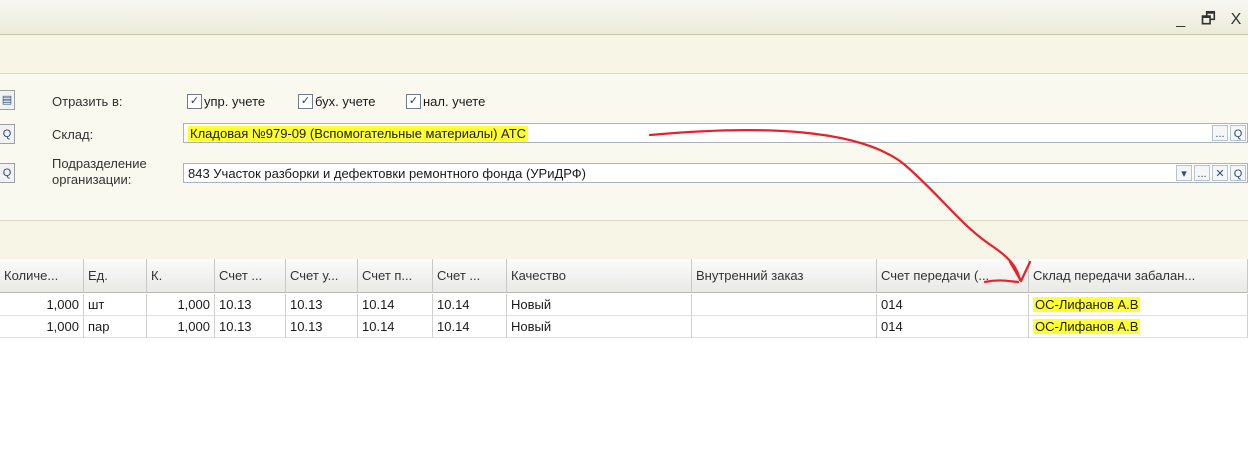  I want to click on column-header: Ед., so click(115, 276).